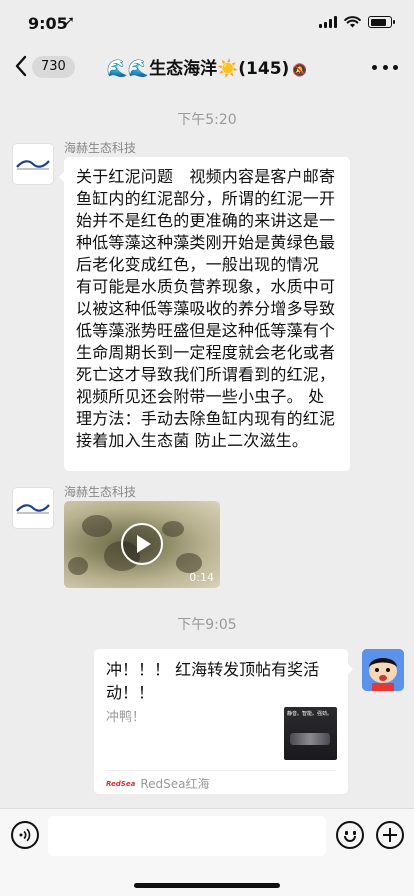  What do you see at coordinates (378, 22) in the screenshot?
I see `battery-fill` at bounding box center [378, 22].